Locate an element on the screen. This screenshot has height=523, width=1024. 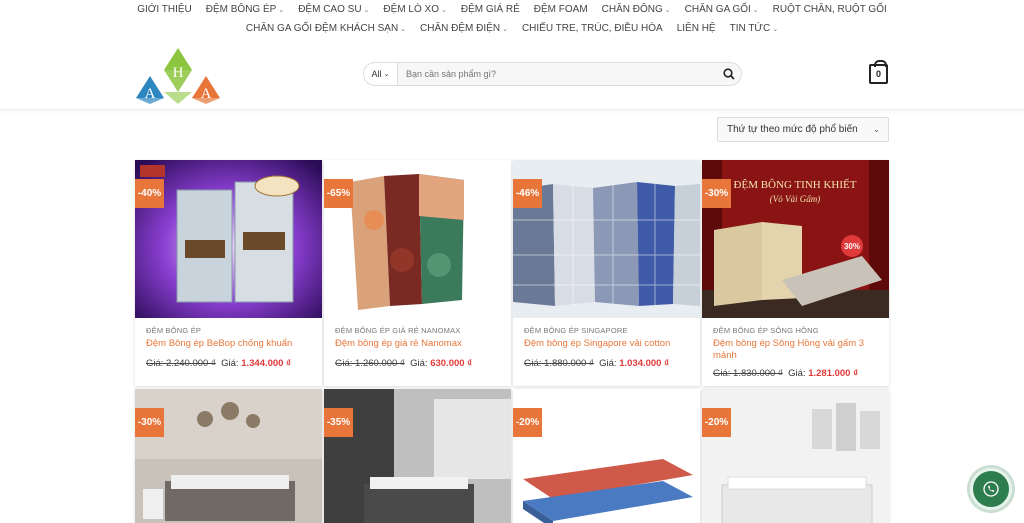
svg-text: 30% is located at coordinates (852, 246).